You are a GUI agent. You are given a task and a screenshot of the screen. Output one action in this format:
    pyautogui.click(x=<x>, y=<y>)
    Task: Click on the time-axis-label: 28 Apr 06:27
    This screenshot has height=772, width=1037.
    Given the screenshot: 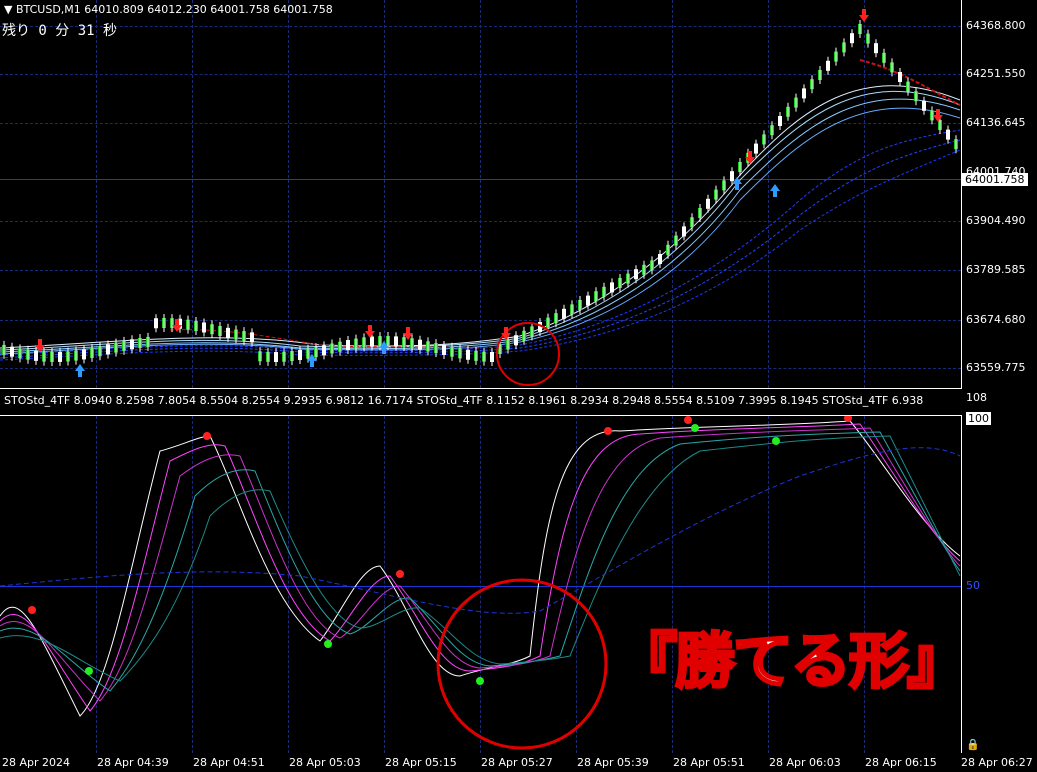 What is the action you would take?
    pyautogui.click(x=997, y=762)
    